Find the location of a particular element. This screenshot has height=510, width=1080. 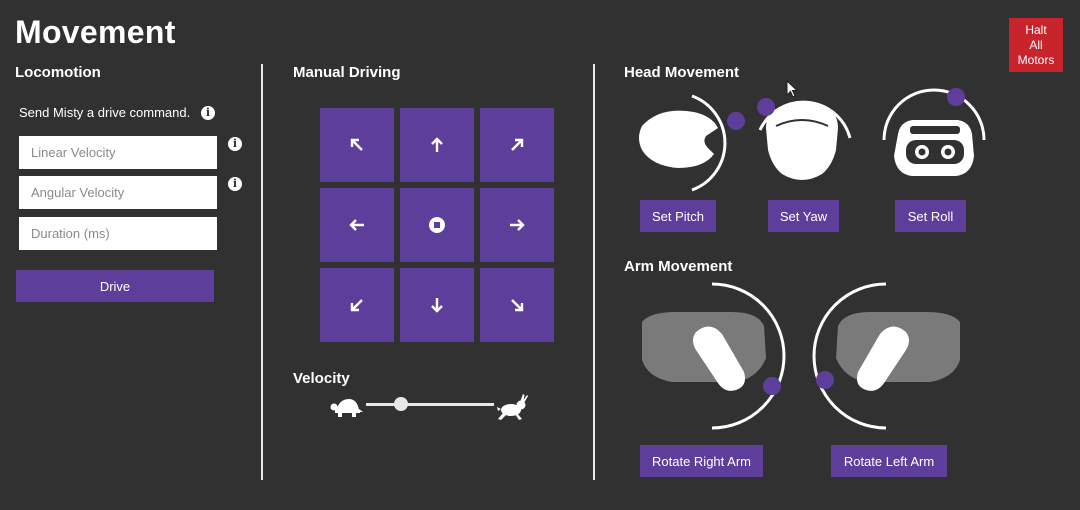

divider-left is located at coordinates (262, 272).